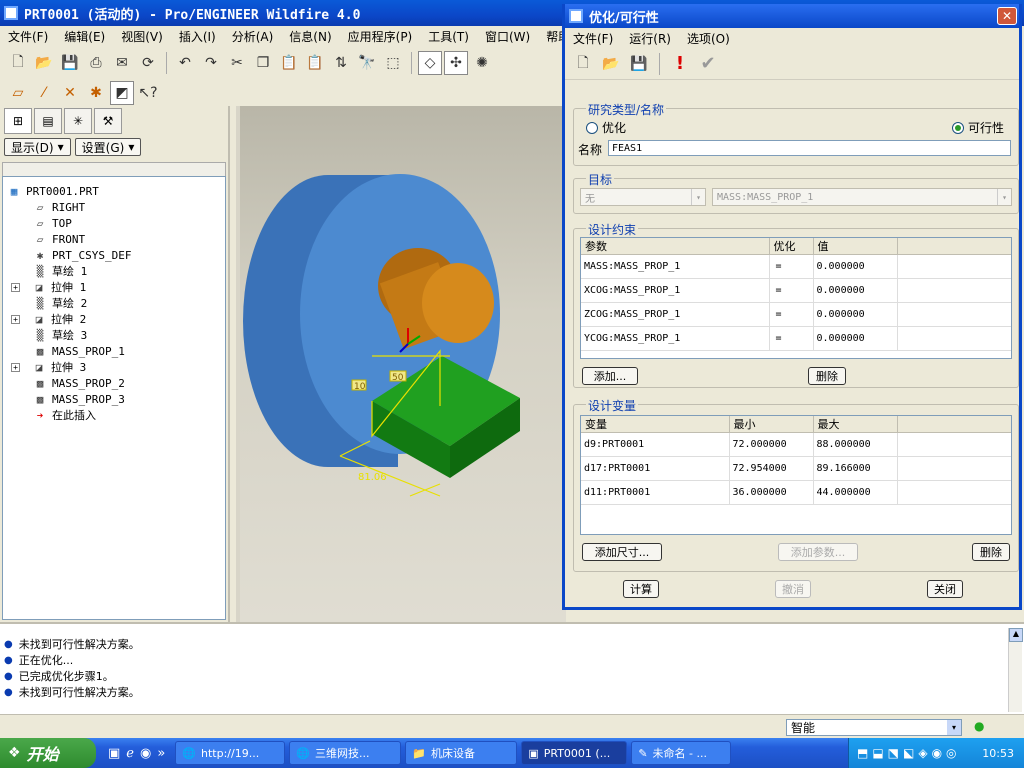 Image resolution: width=1024 pixels, height=768 pixels. What do you see at coordinates (862, 197) in the screenshot?
I see `goal-param-select: MASS:MASS_PROP_1 ▾` at bounding box center [862, 197].